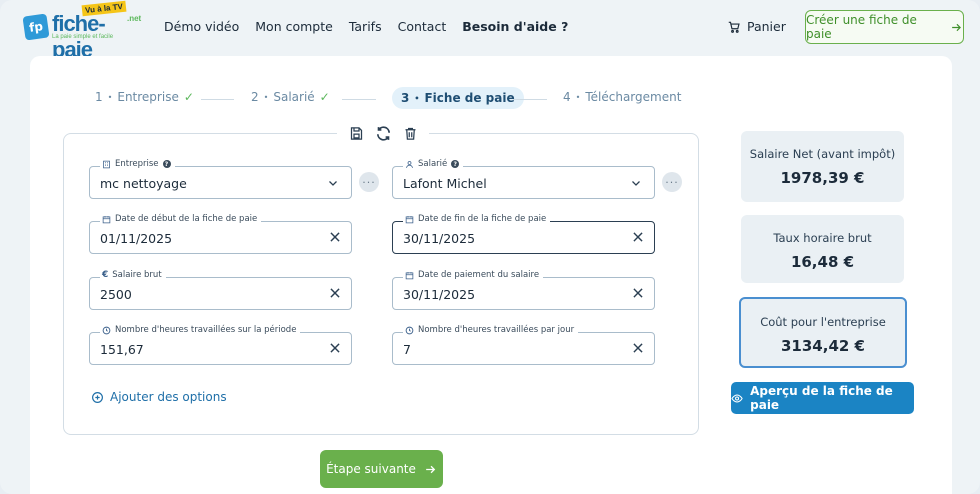  Describe the element at coordinates (672, 182) in the screenshot. I see `salarie-more-button: ···` at that location.